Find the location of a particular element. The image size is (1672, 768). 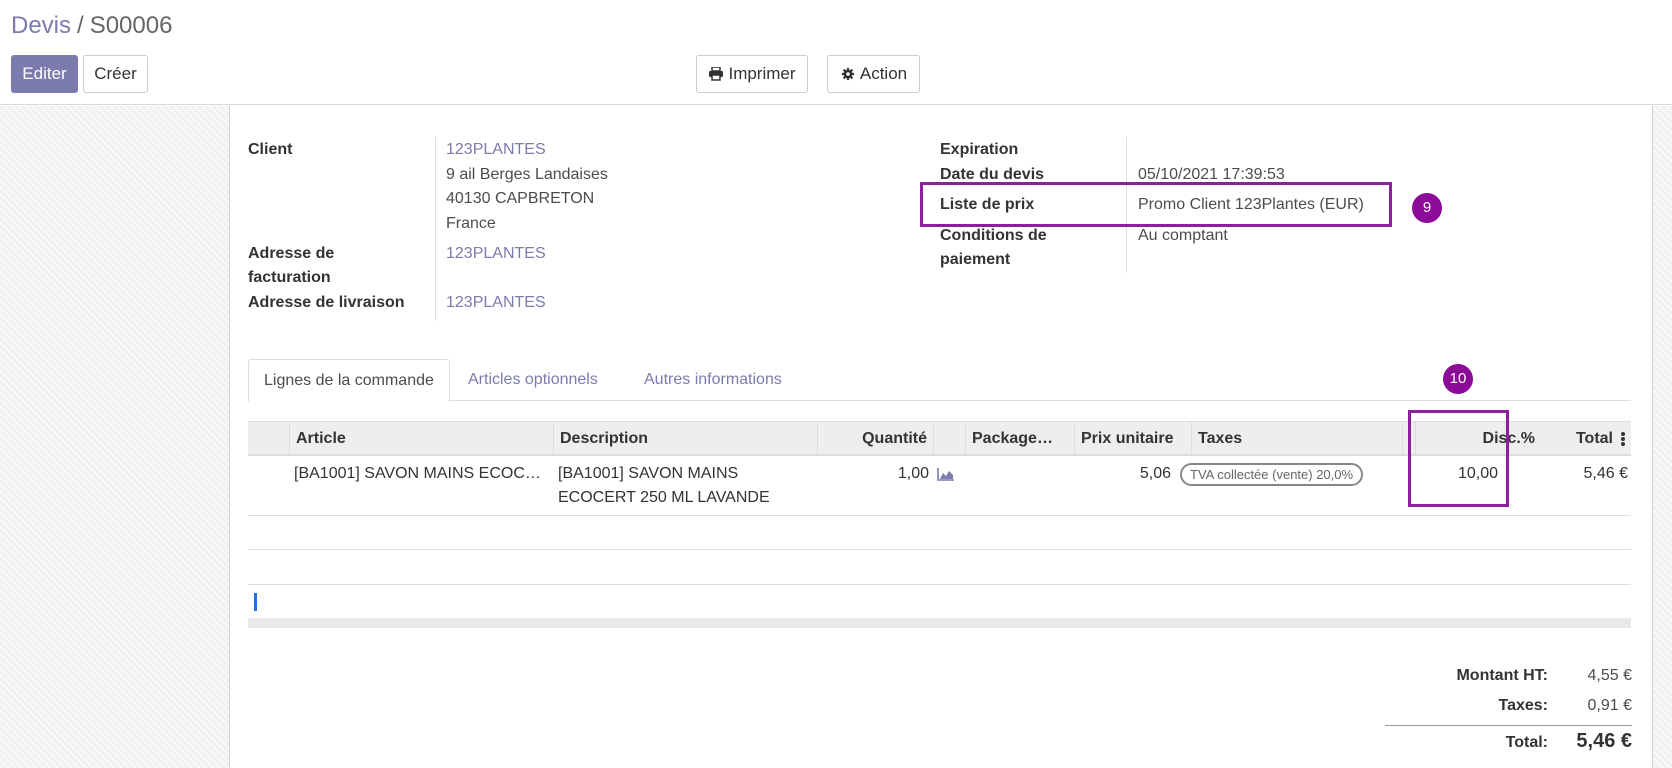

pricelist-highlight-box is located at coordinates (1156, 204).